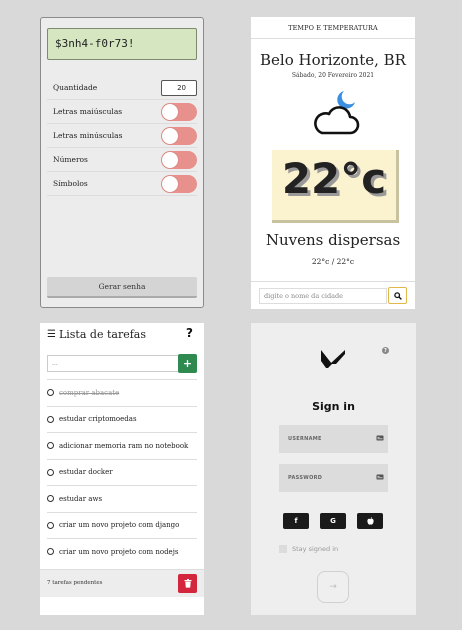 The height and width of the screenshot is (630, 462). I want to click on task-item: estudar docker, so click(122, 472).